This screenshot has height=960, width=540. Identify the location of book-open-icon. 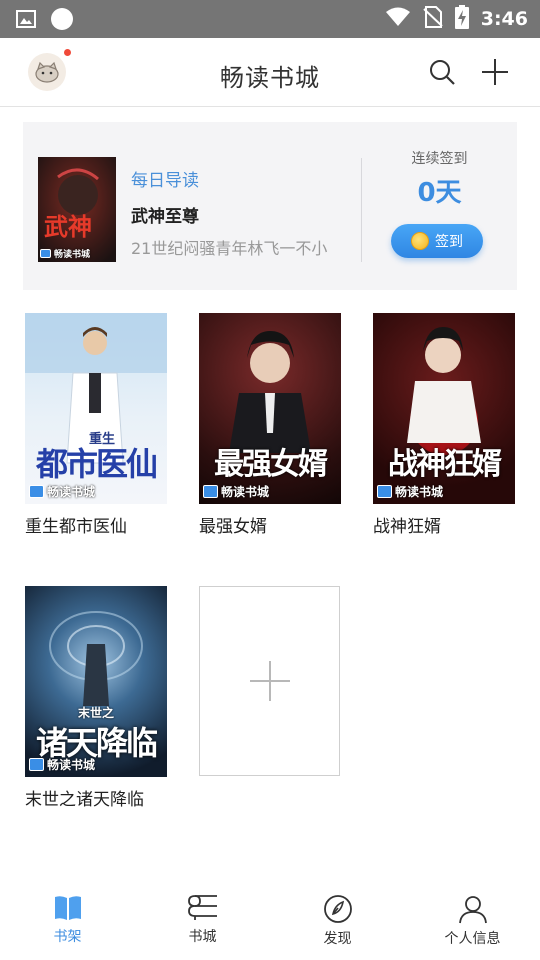
(67, 908).